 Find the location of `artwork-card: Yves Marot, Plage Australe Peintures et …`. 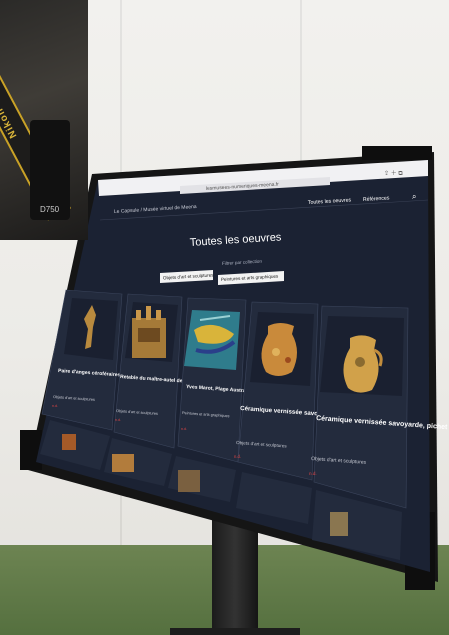

artwork-card: Yves Marot, Plage Australe Peintures et … is located at coordinates (213, 380).